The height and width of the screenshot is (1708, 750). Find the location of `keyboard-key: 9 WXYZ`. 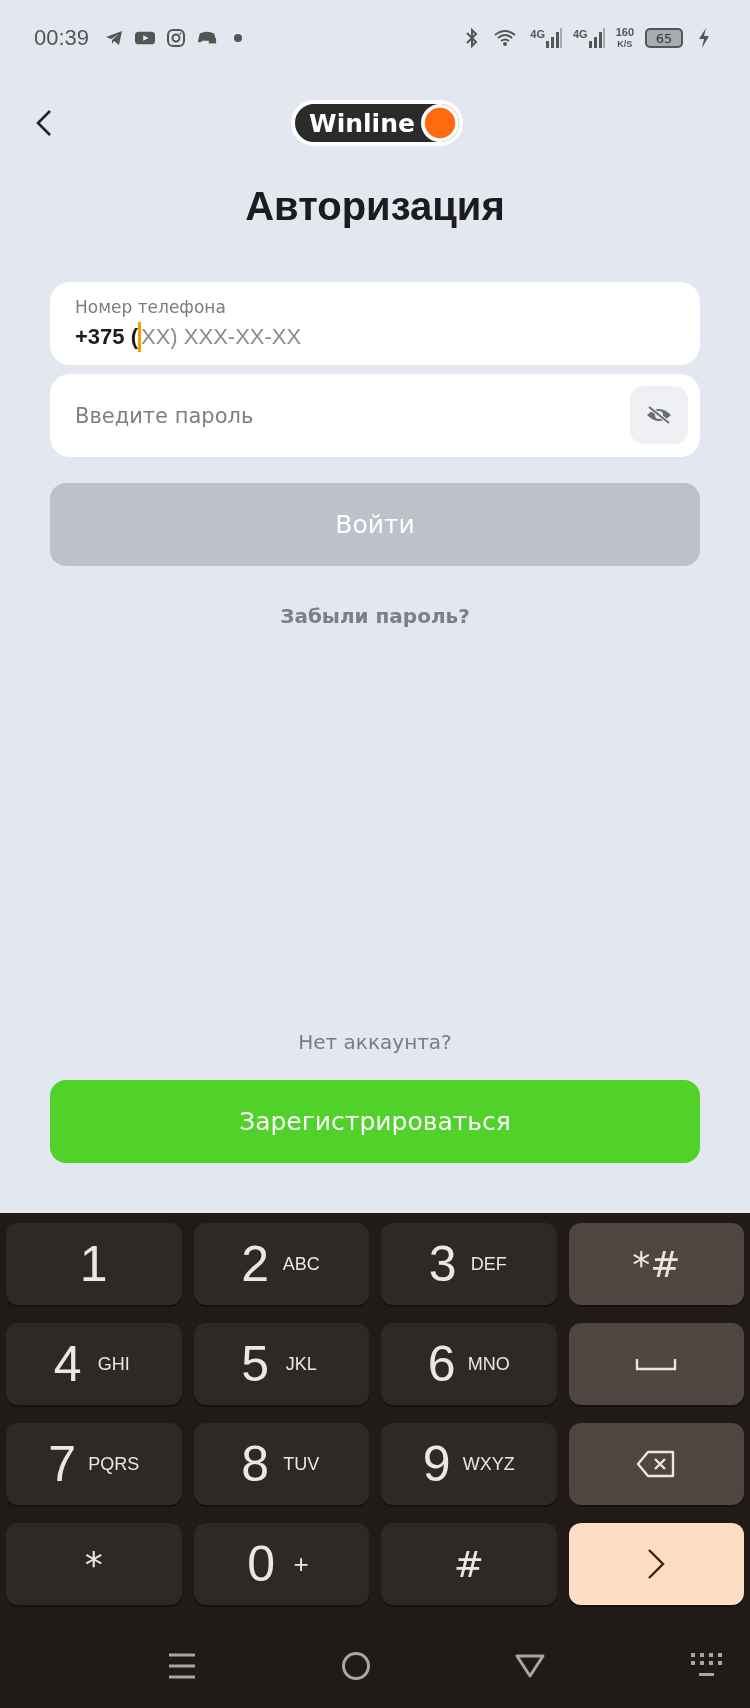

keyboard-key: 9 WXYZ is located at coordinates (469, 1464).